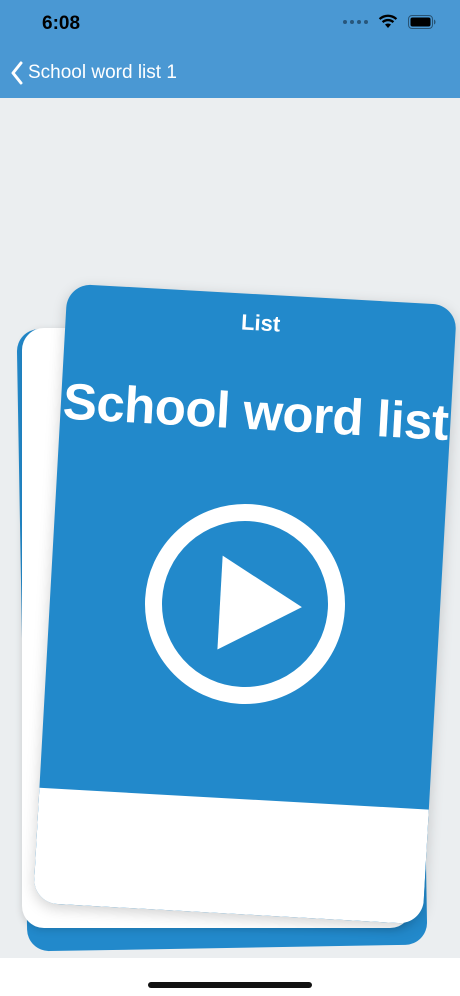 The height and width of the screenshot is (996, 460). What do you see at coordinates (230, 856) in the screenshot?
I see `card-footer` at bounding box center [230, 856].